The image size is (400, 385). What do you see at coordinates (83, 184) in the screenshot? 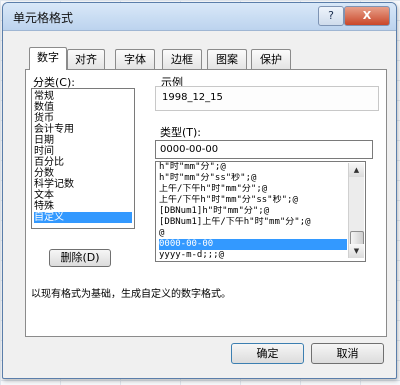
I see `category-item-scientific: 科学记数` at bounding box center [83, 184].